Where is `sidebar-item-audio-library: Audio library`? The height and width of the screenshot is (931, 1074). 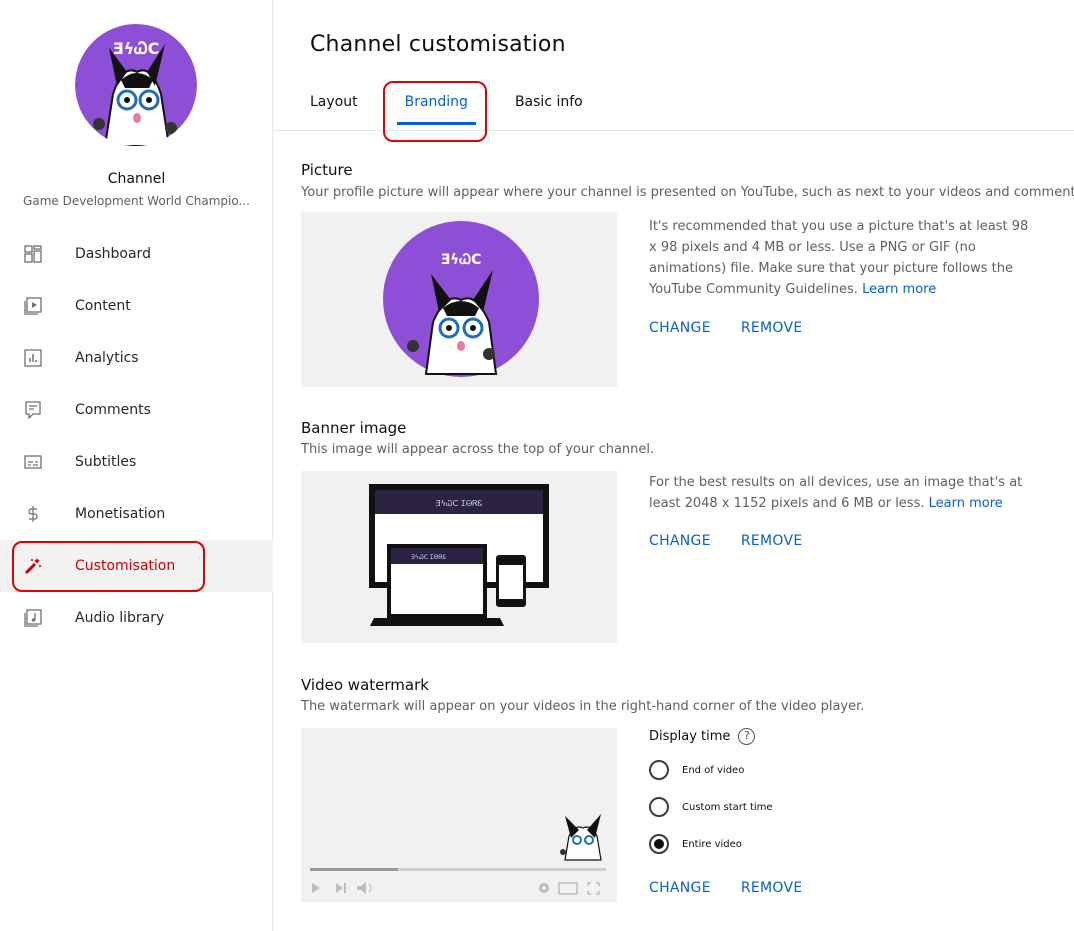 sidebar-item-audio-library: Audio library is located at coordinates (136, 618).